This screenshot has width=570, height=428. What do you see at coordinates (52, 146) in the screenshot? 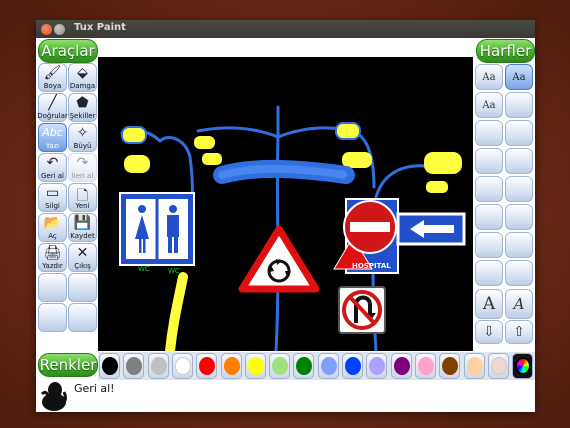
I see `tool-label: Yazı` at bounding box center [52, 146].